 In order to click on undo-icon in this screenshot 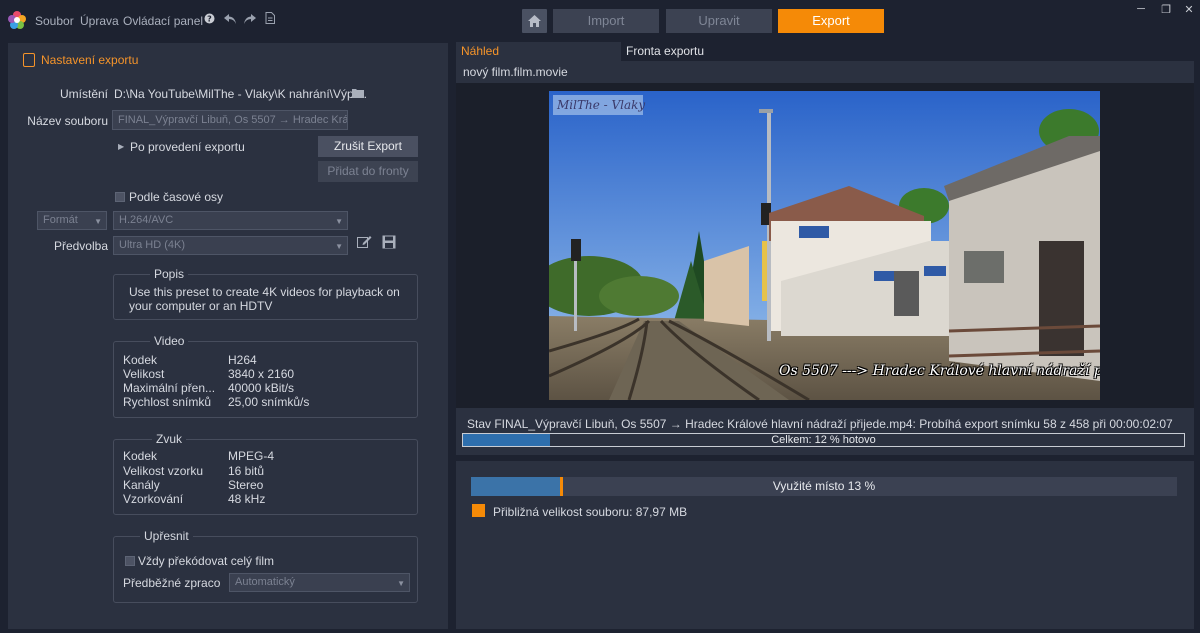, I will do `click(230, 20)`.